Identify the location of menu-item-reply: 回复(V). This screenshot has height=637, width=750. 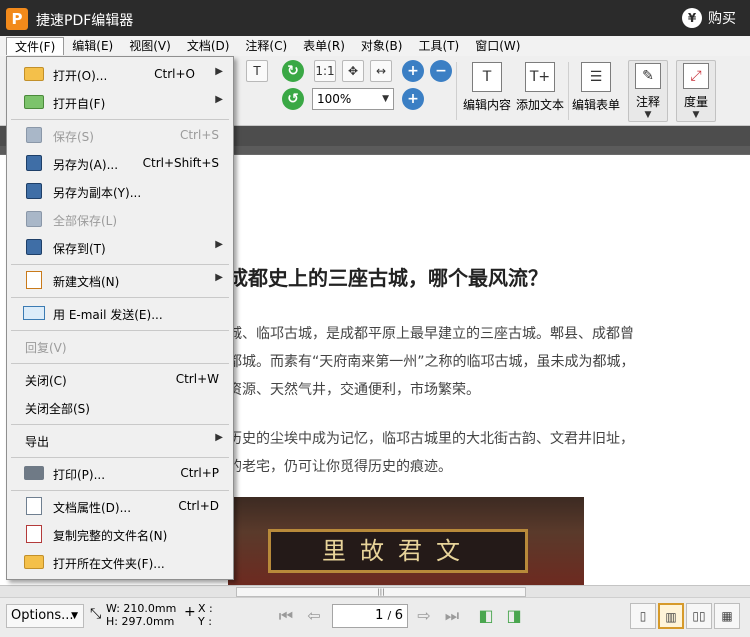
(120, 346).